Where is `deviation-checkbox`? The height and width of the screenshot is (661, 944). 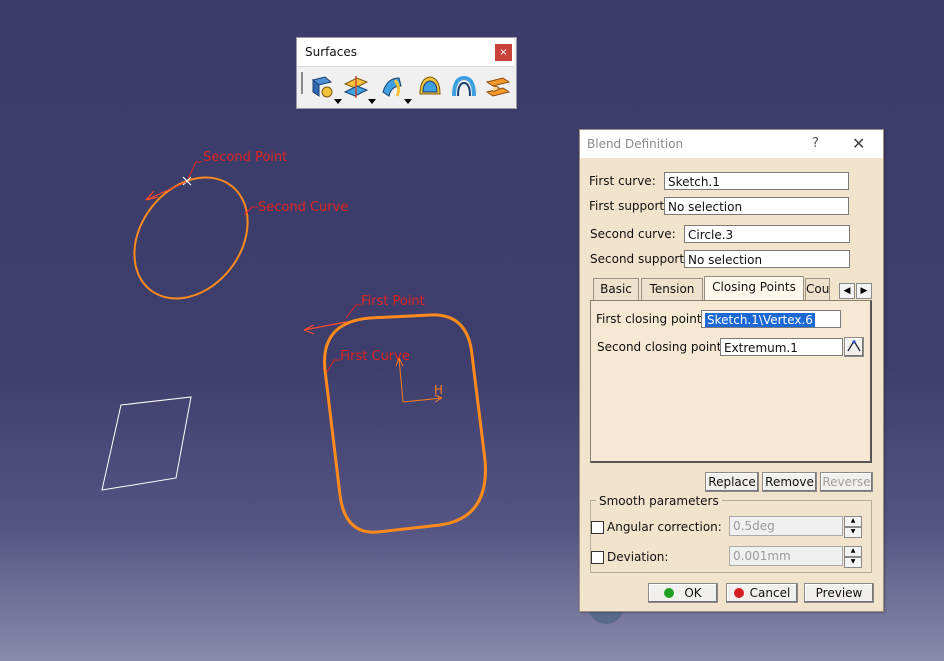 deviation-checkbox is located at coordinates (597, 557).